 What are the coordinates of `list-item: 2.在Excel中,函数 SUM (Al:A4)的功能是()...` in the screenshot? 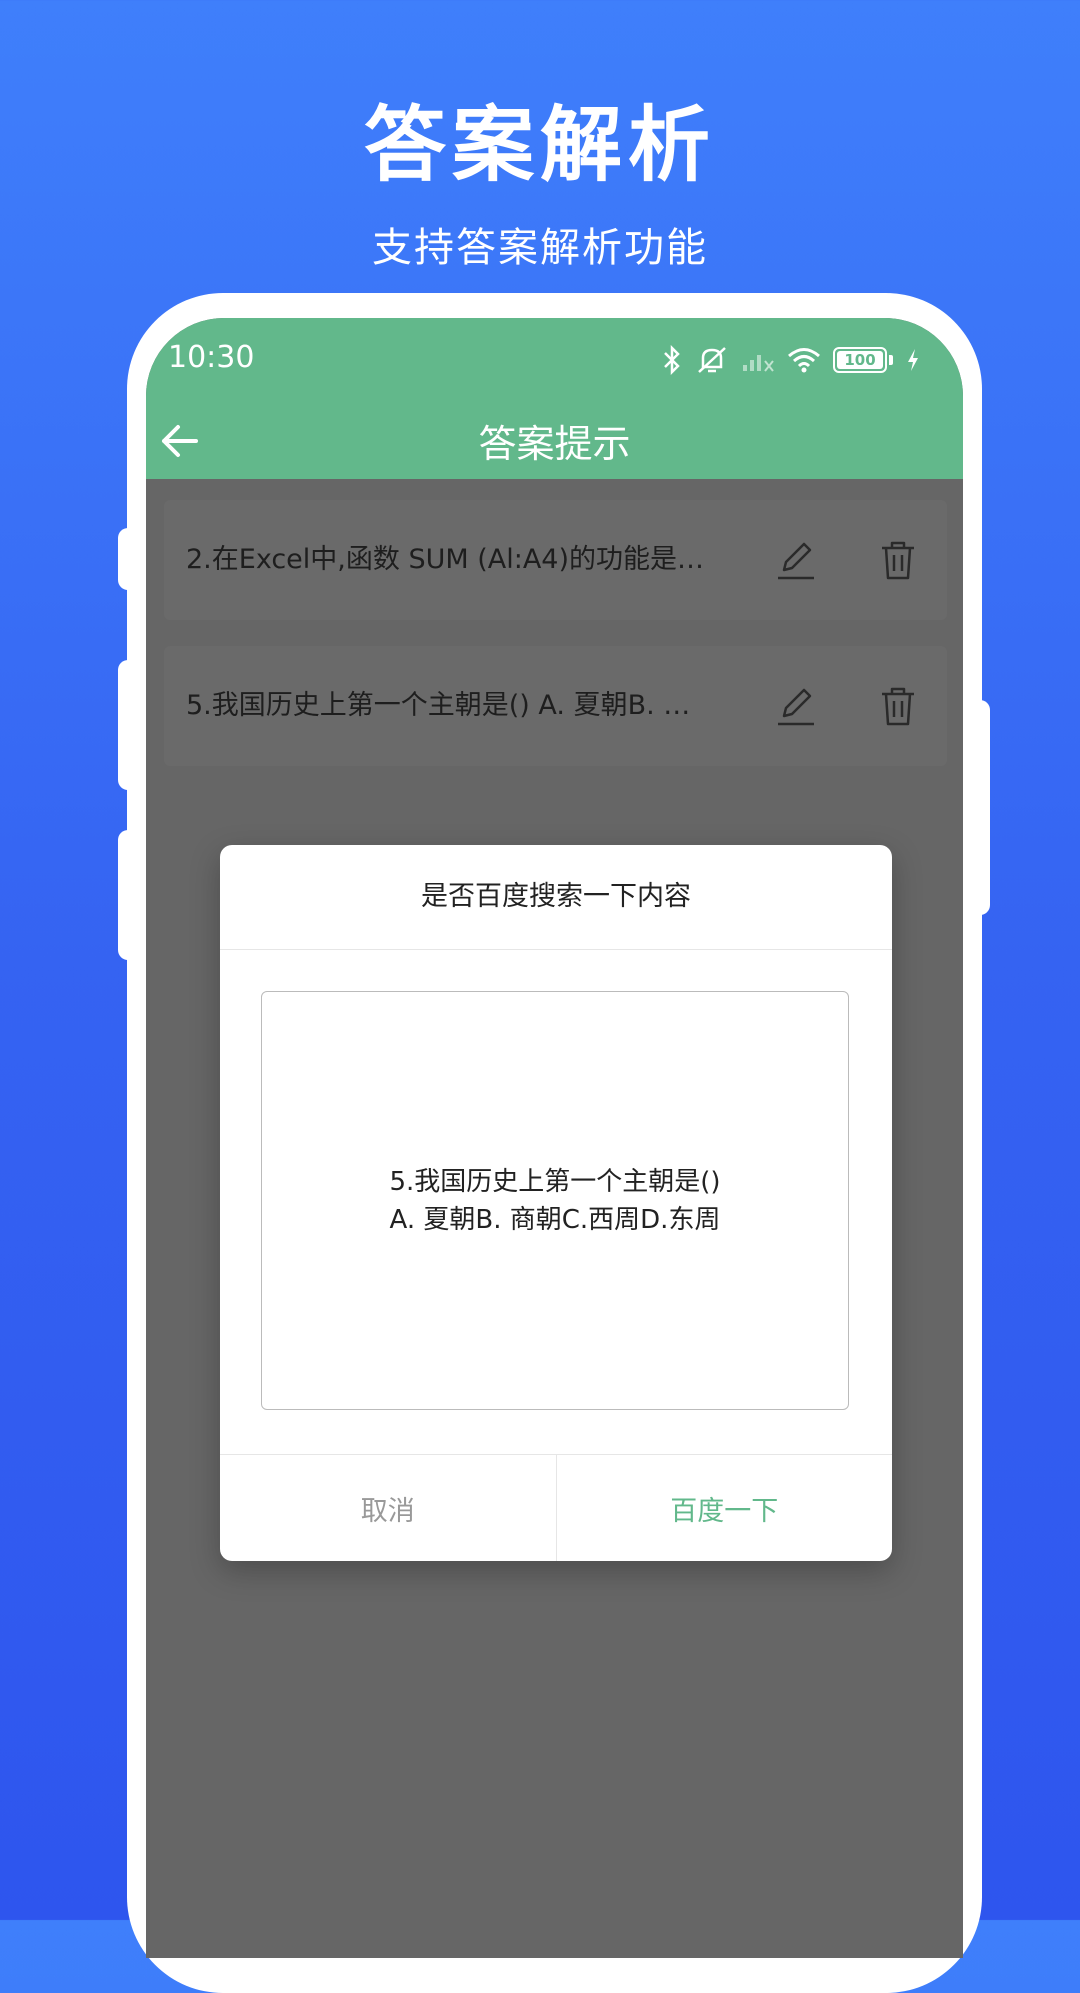 It's located at (555, 560).